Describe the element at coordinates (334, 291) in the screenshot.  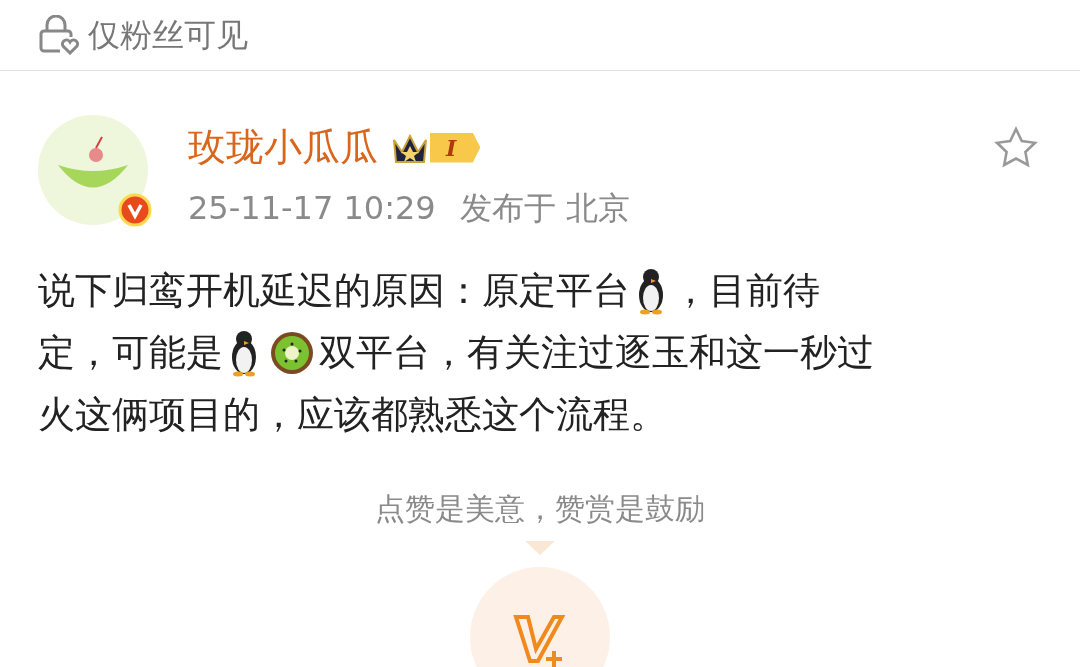
I see `post-text: 说下归鸾开机延迟的原因：原定平台` at that location.